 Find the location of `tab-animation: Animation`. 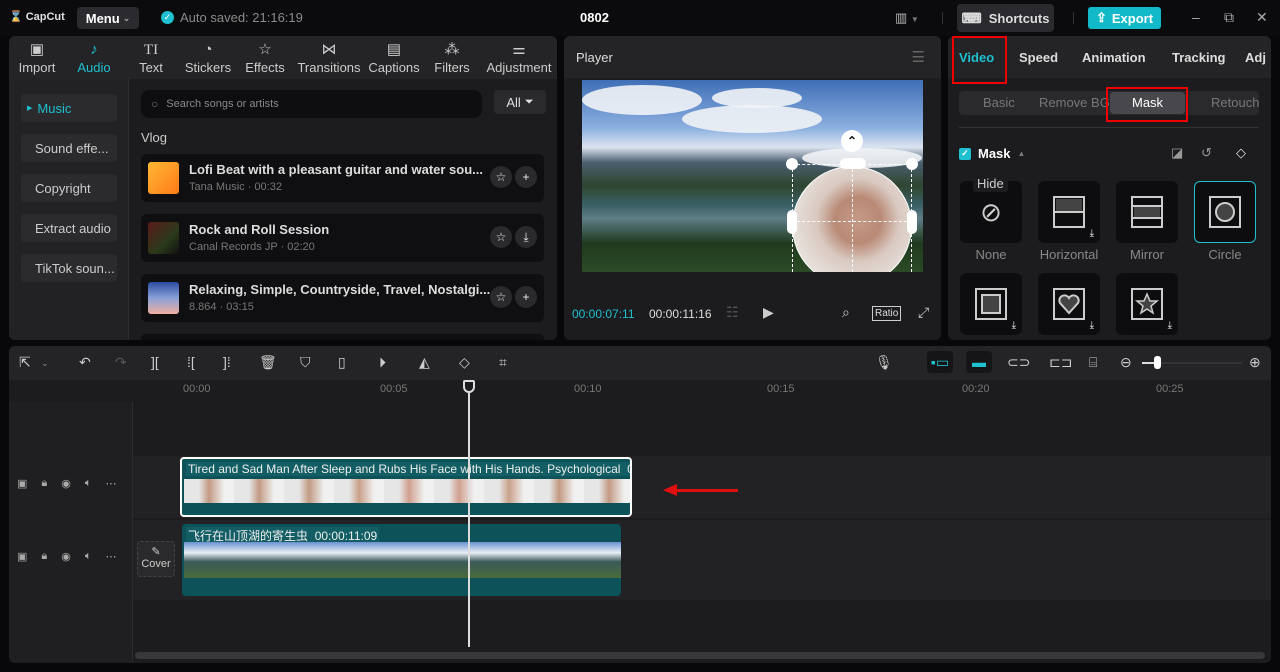

tab-animation: Animation is located at coordinates (1114, 57).